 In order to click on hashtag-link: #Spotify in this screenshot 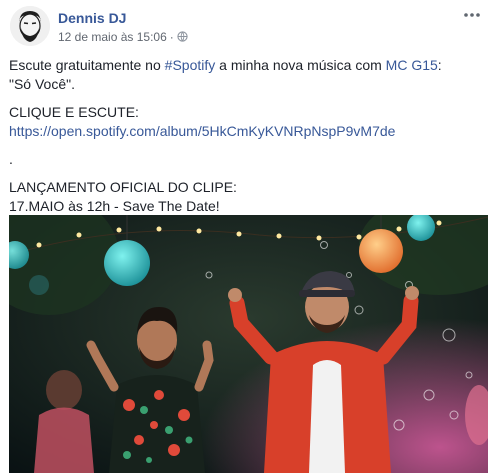, I will do `click(190, 65)`.